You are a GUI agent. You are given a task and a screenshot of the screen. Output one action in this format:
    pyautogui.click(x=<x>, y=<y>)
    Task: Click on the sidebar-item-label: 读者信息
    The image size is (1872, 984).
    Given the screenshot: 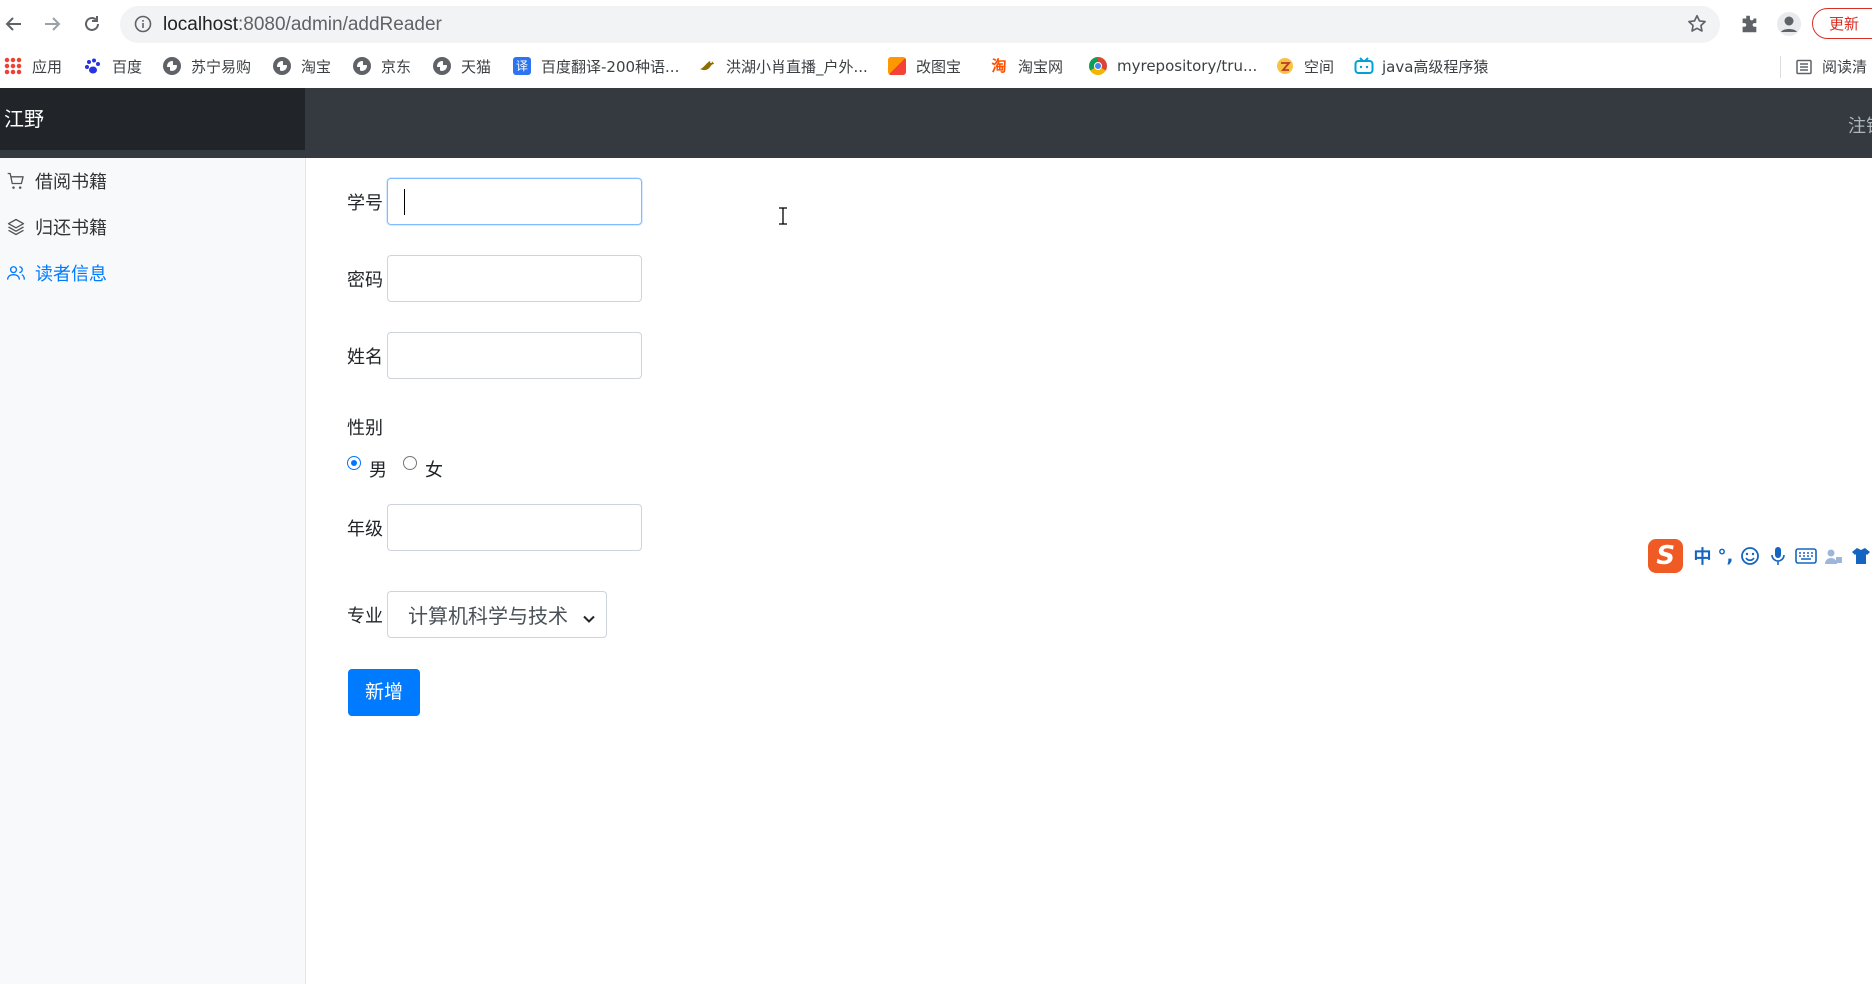 What is the action you would take?
    pyautogui.click(x=71, y=274)
    